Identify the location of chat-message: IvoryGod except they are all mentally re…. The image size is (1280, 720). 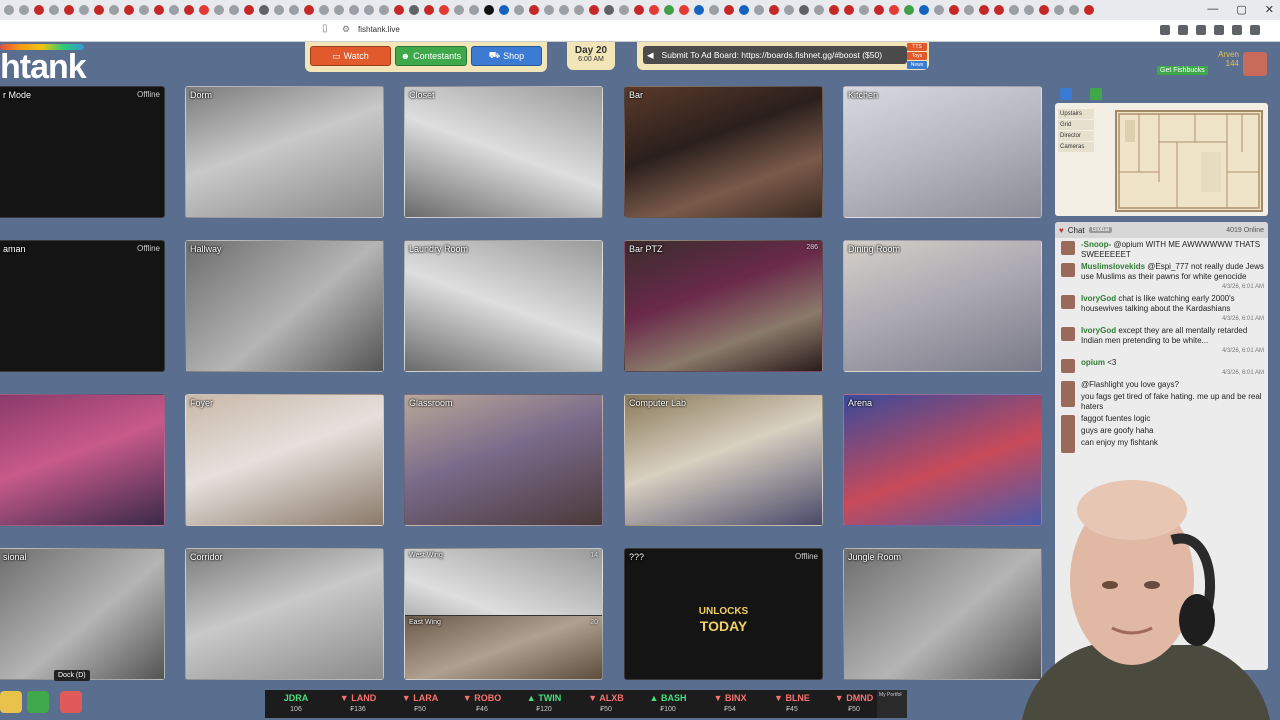
(1161, 340).